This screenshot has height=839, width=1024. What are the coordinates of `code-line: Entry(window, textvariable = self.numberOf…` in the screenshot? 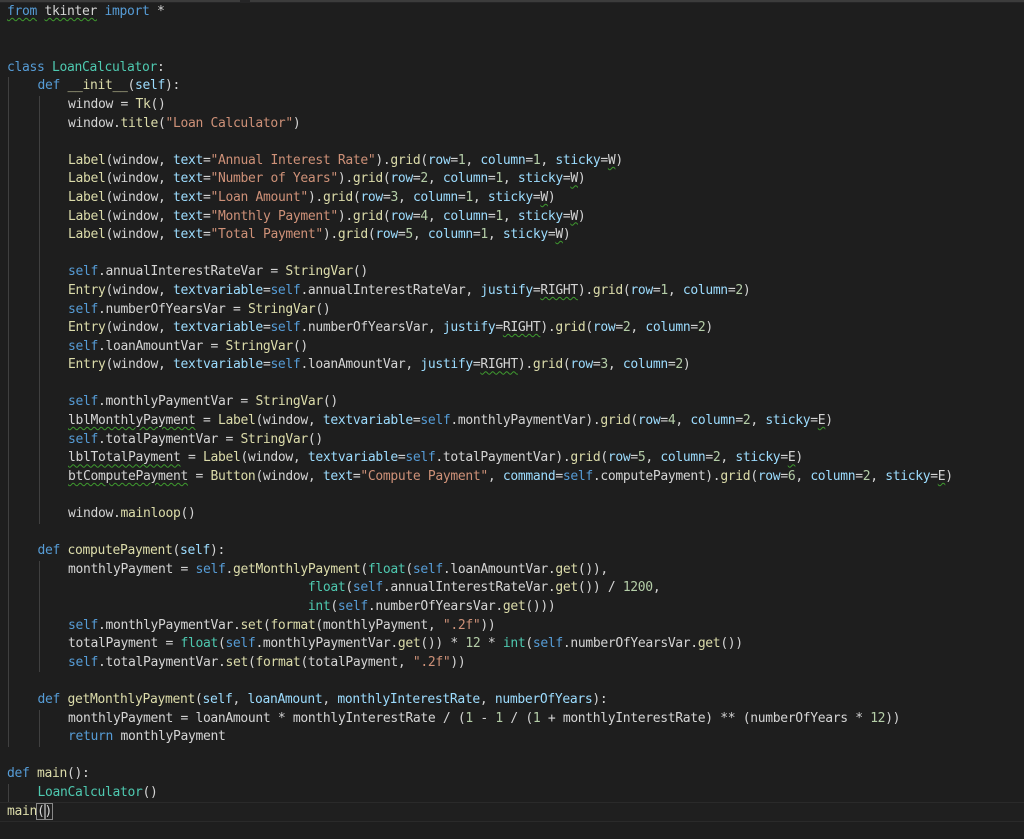 It's located at (512, 328).